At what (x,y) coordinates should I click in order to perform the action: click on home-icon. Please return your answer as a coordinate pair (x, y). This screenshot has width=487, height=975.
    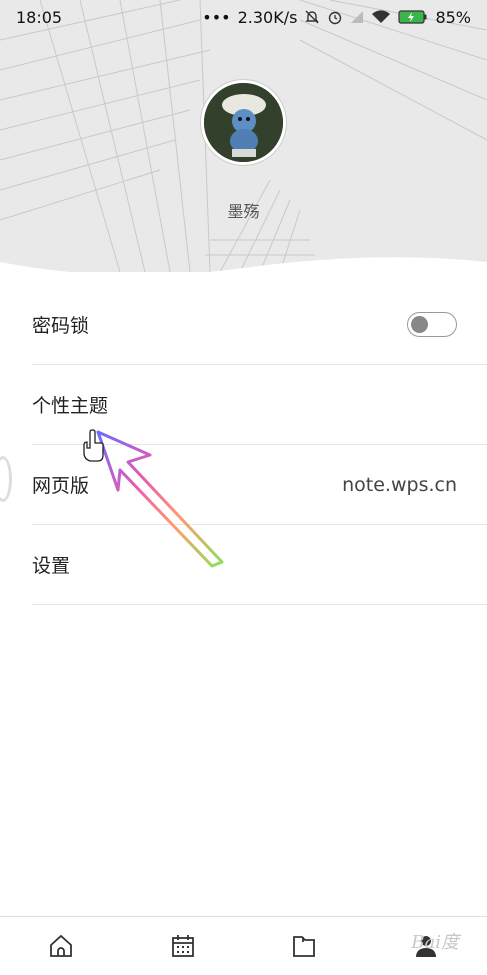
    Looking at the image, I should click on (61, 954).